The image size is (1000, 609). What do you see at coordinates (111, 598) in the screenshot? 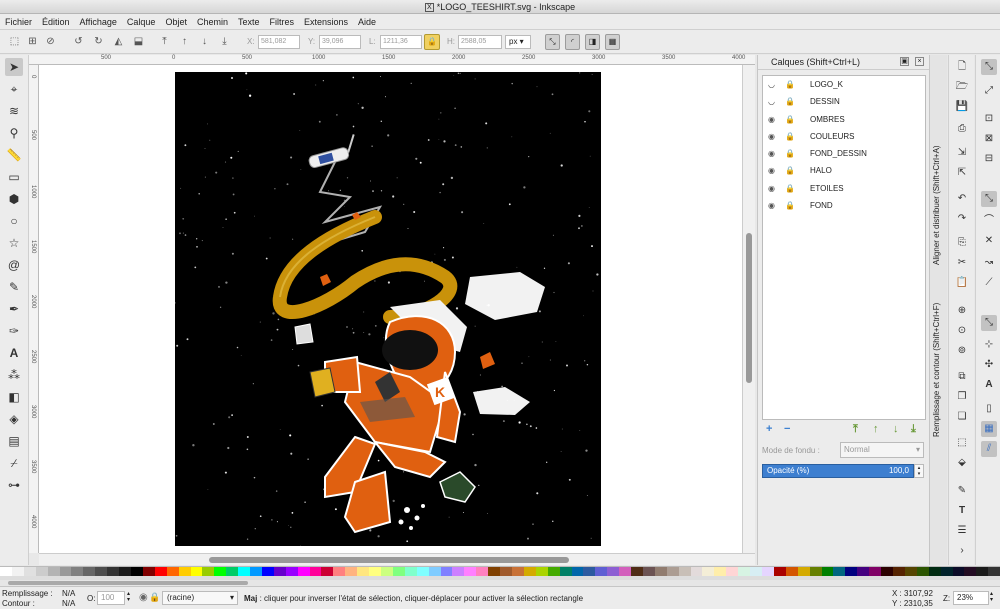
I see `object-opacity-field: 100` at bounding box center [111, 598].